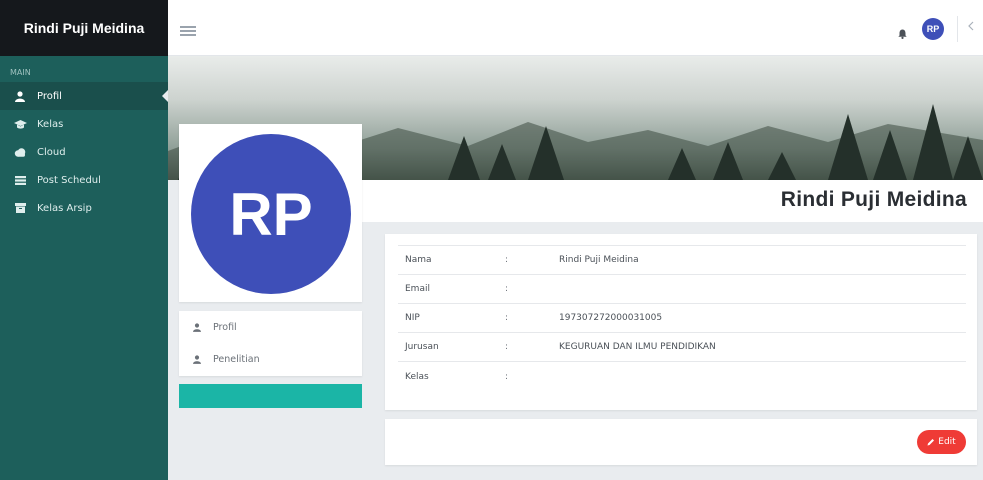 This screenshot has height=480, width=983. What do you see at coordinates (270, 359) in the screenshot?
I see `profile-menu-item-penelitian: Penelitian` at bounding box center [270, 359].